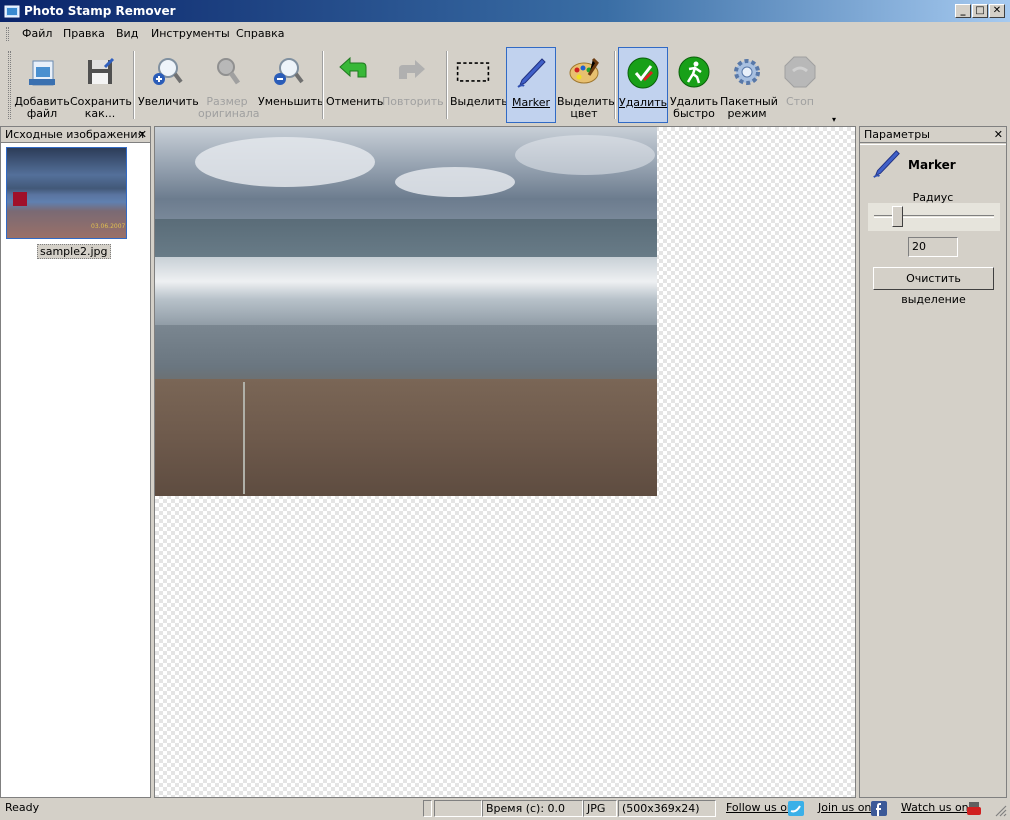 This screenshot has width=1010, height=820. I want to click on twitter-link: Follow us on, so click(760, 807).